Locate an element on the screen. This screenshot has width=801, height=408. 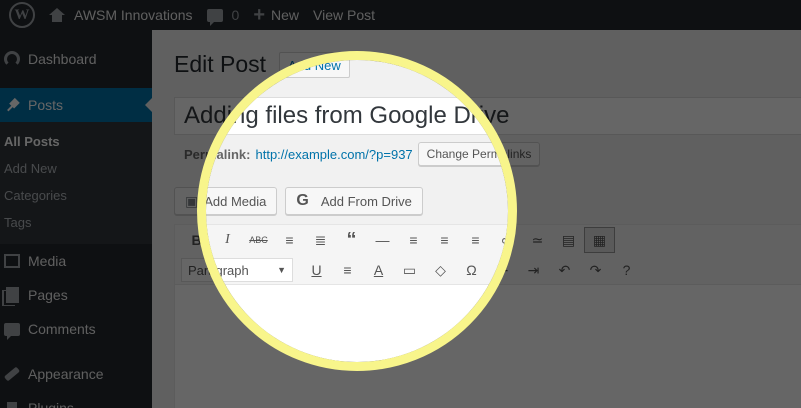
sidebar-item-pages: Pages is located at coordinates (76, 295).